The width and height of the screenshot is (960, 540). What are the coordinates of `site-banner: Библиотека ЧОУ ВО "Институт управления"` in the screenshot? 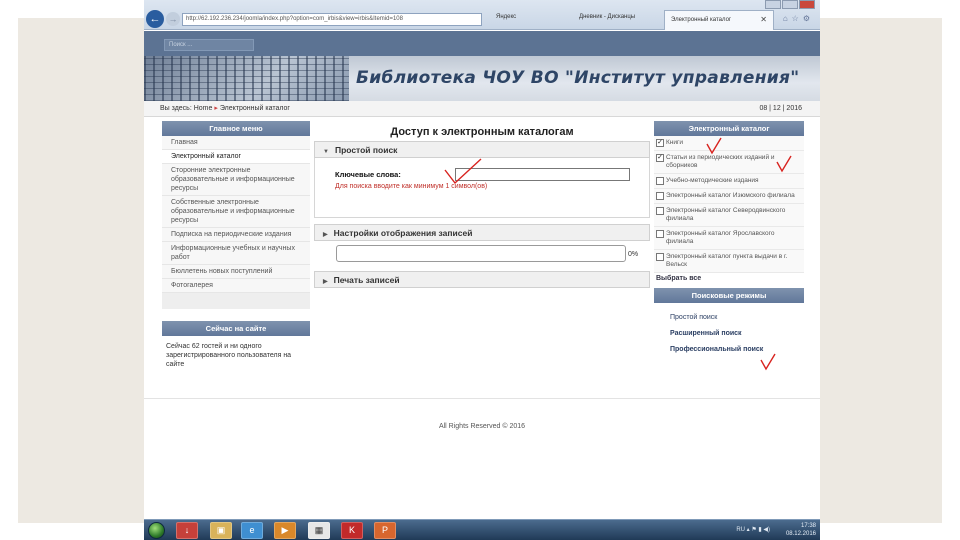 It's located at (482, 78).